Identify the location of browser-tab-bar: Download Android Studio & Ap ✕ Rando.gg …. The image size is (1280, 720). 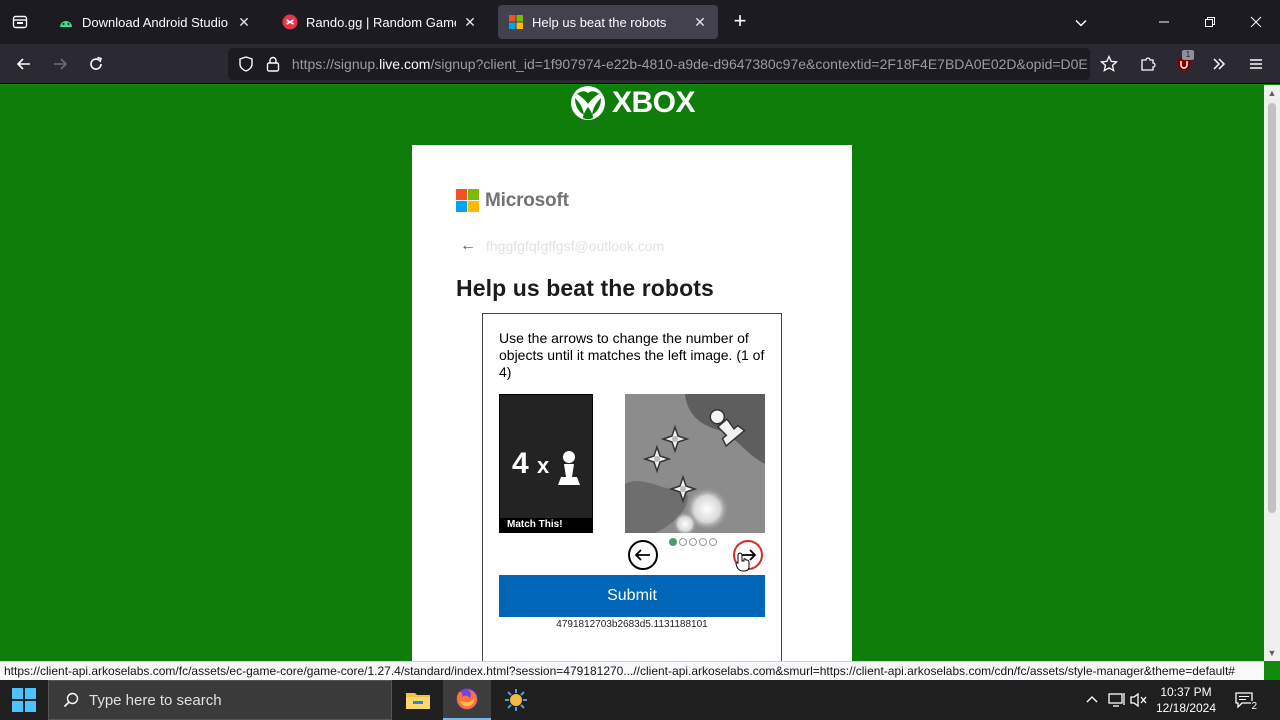
(640, 22).